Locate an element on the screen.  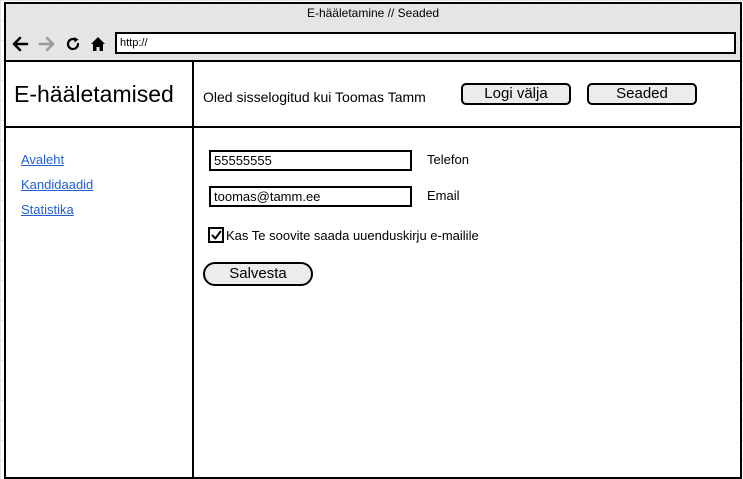
sidebar-item-statistika: Statistika is located at coordinates (47, 209).